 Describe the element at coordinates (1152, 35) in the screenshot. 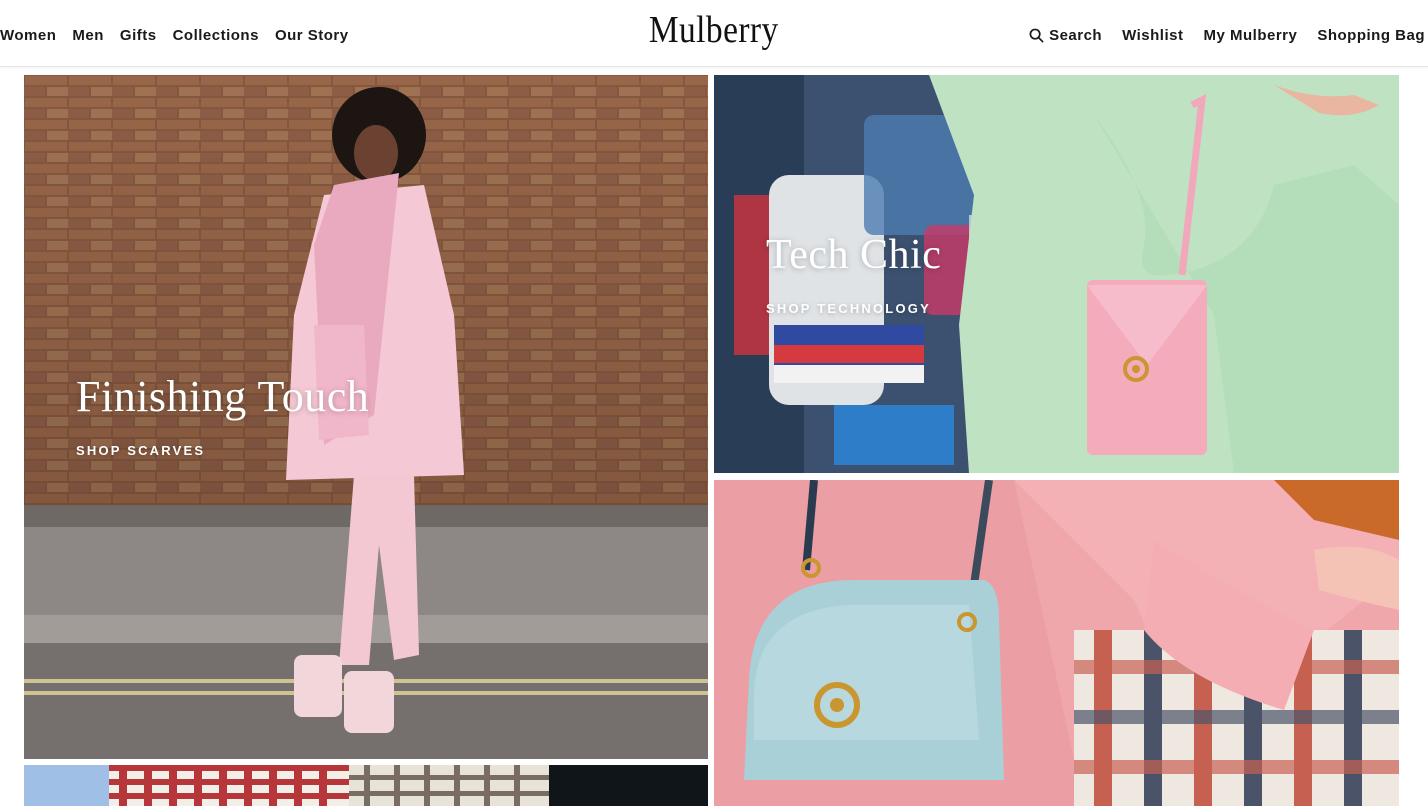

I see `wishlist-link: Wishlist` at that location.